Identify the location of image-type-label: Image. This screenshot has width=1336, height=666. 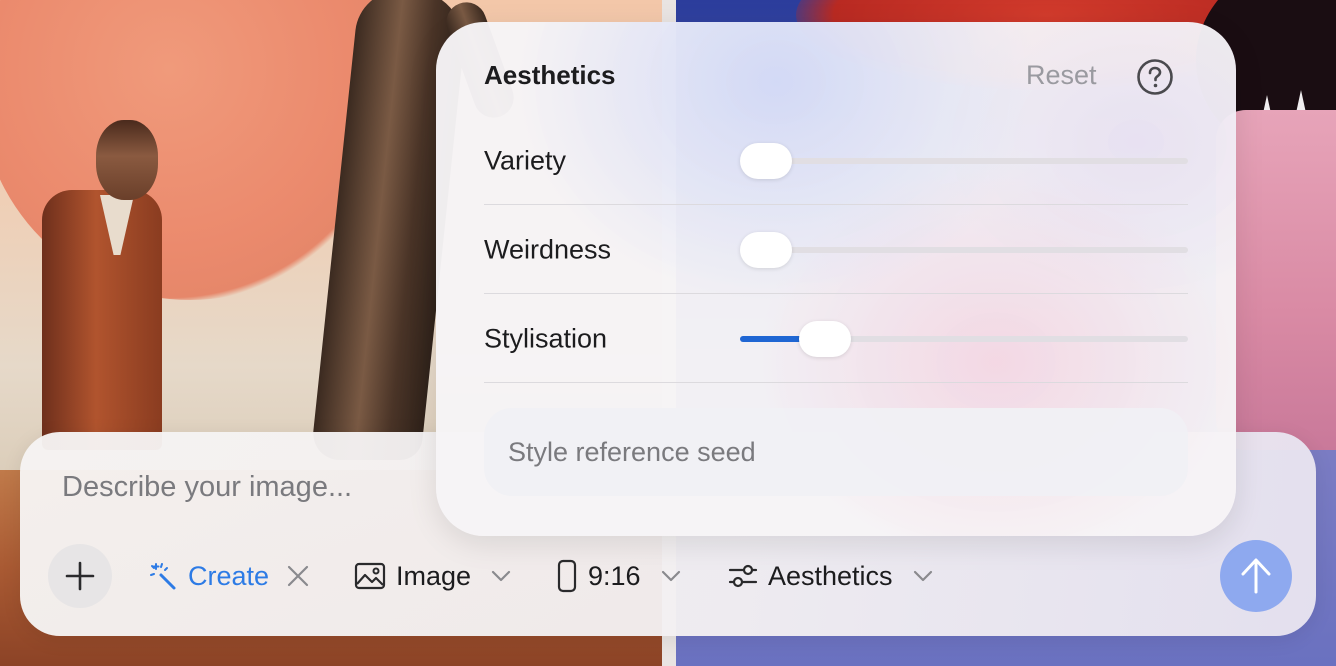
(434, 575).